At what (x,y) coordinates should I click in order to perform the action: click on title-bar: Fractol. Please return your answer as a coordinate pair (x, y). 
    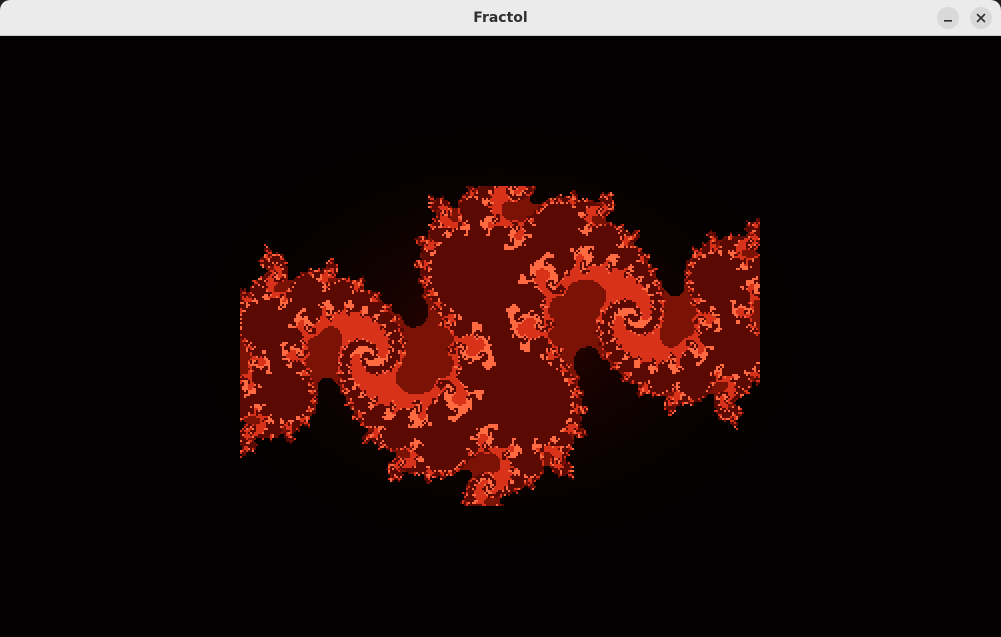
    Looking at the image, I should click on (500, 18).